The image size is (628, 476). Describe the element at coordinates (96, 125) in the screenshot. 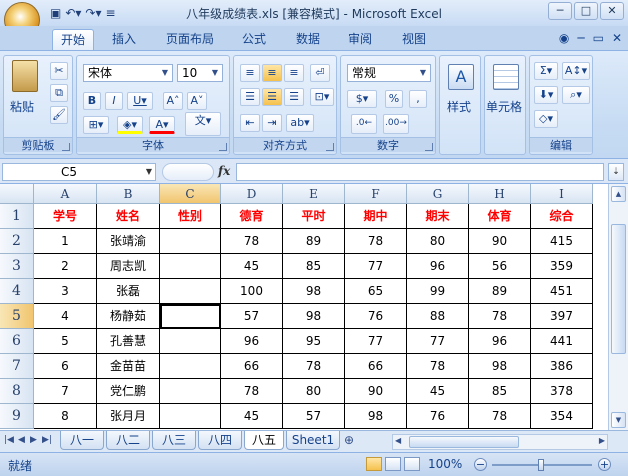

I see `borders-button: ⊞▾` at that location.